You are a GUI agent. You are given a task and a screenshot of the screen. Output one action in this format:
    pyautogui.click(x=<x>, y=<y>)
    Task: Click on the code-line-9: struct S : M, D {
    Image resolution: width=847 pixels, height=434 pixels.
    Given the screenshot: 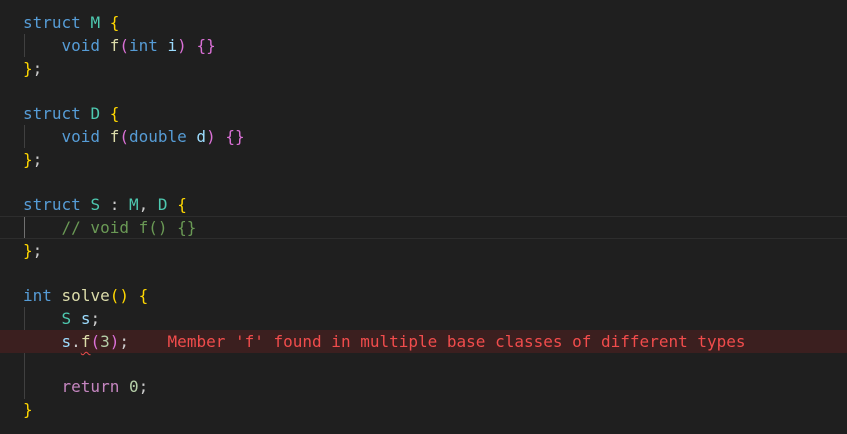 What is the action you would take?
    pyautogui.click(x=423, y=204)
    